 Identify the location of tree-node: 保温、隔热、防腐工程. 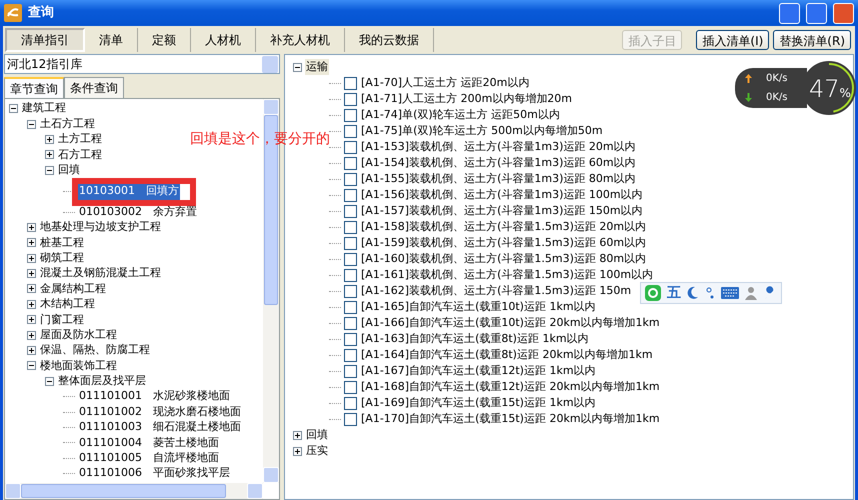
(95, 350).